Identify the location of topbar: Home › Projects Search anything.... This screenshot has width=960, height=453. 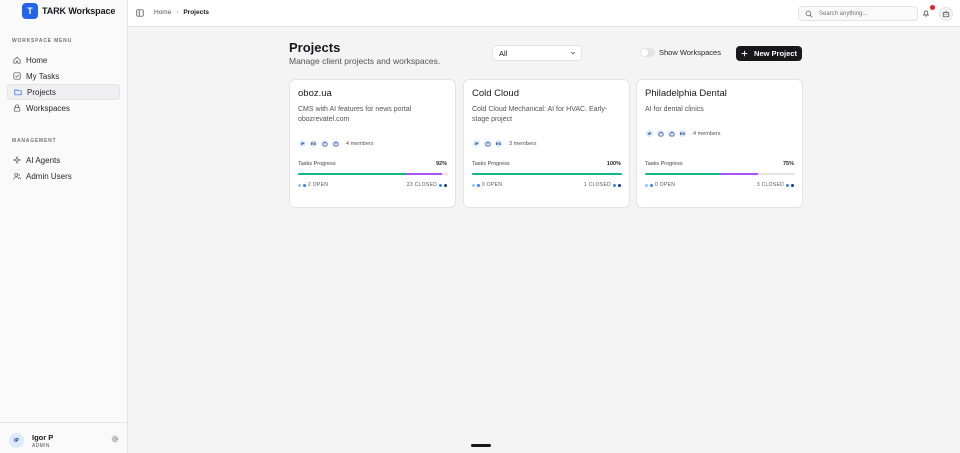
(544, 13).